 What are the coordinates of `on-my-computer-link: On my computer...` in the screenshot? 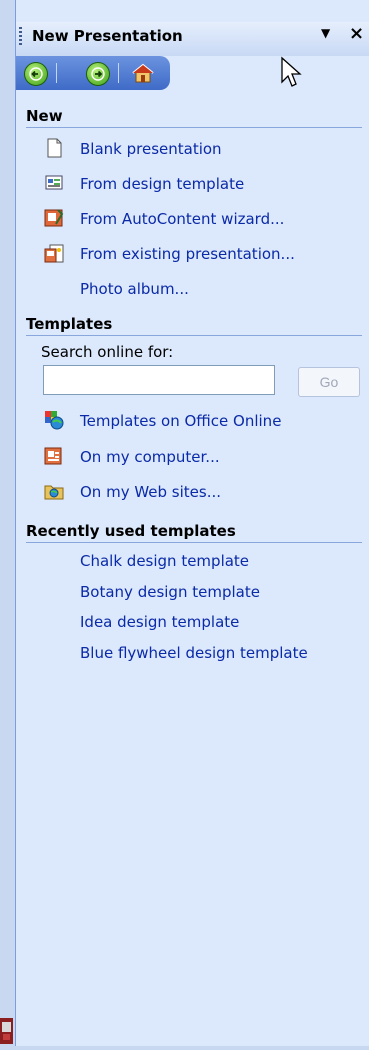 It's located at (150, 457).